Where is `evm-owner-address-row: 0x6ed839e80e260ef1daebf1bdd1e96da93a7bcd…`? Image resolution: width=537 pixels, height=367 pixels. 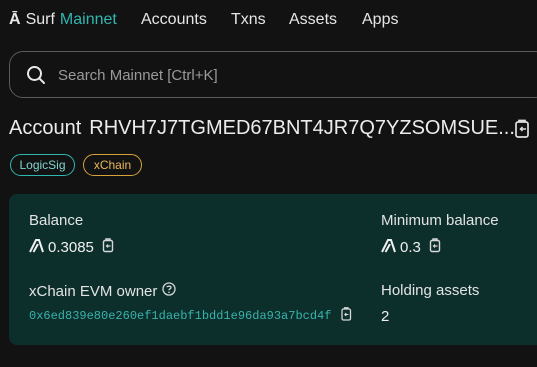 evm-owner-address-row: 0x6ed839e80e260ef1daebf1bdd1e96da93a7bcd… is located at coordinates (190, 316).